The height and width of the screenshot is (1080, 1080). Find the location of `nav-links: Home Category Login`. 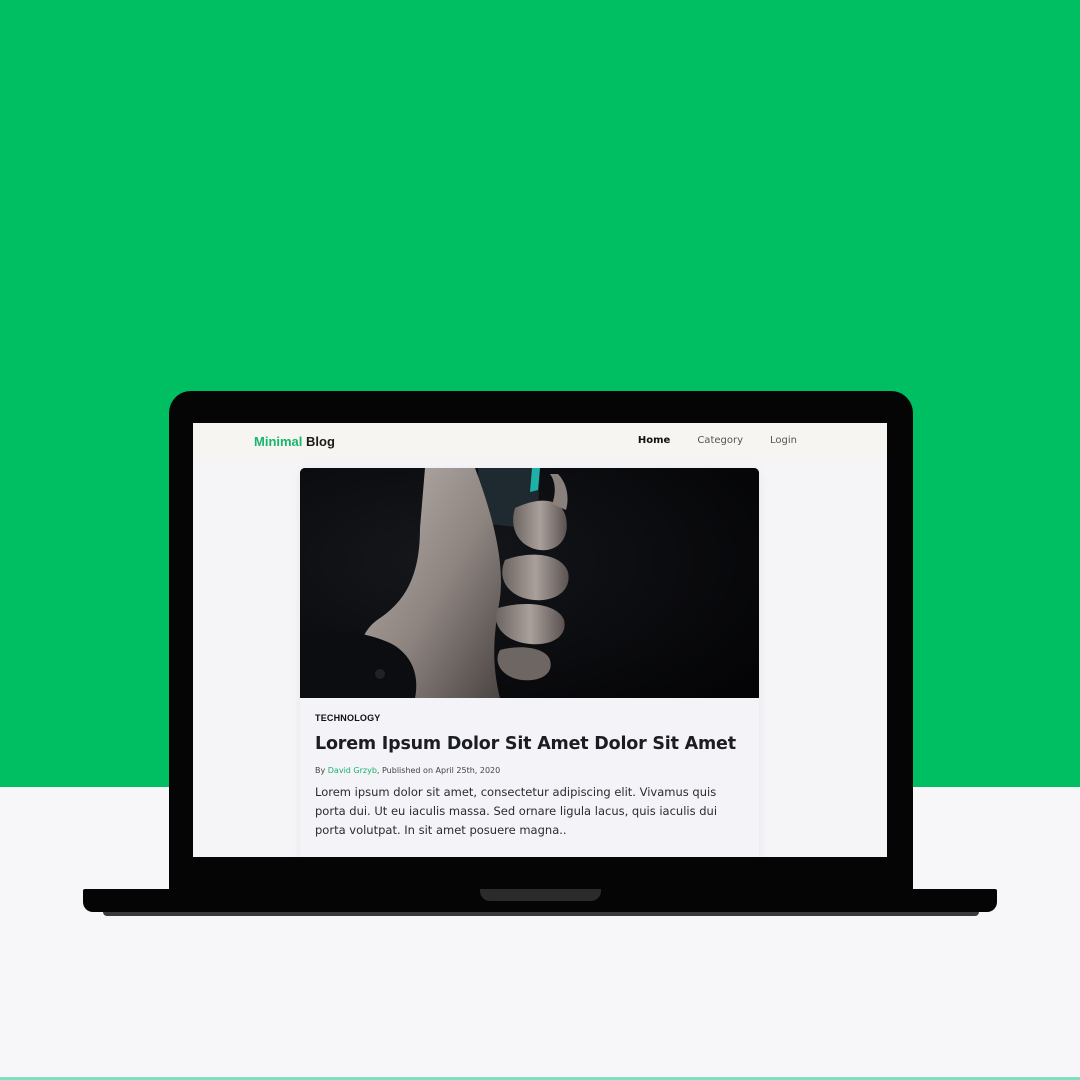

nav-links: Home Category Login is located at coordinates (717, 440).